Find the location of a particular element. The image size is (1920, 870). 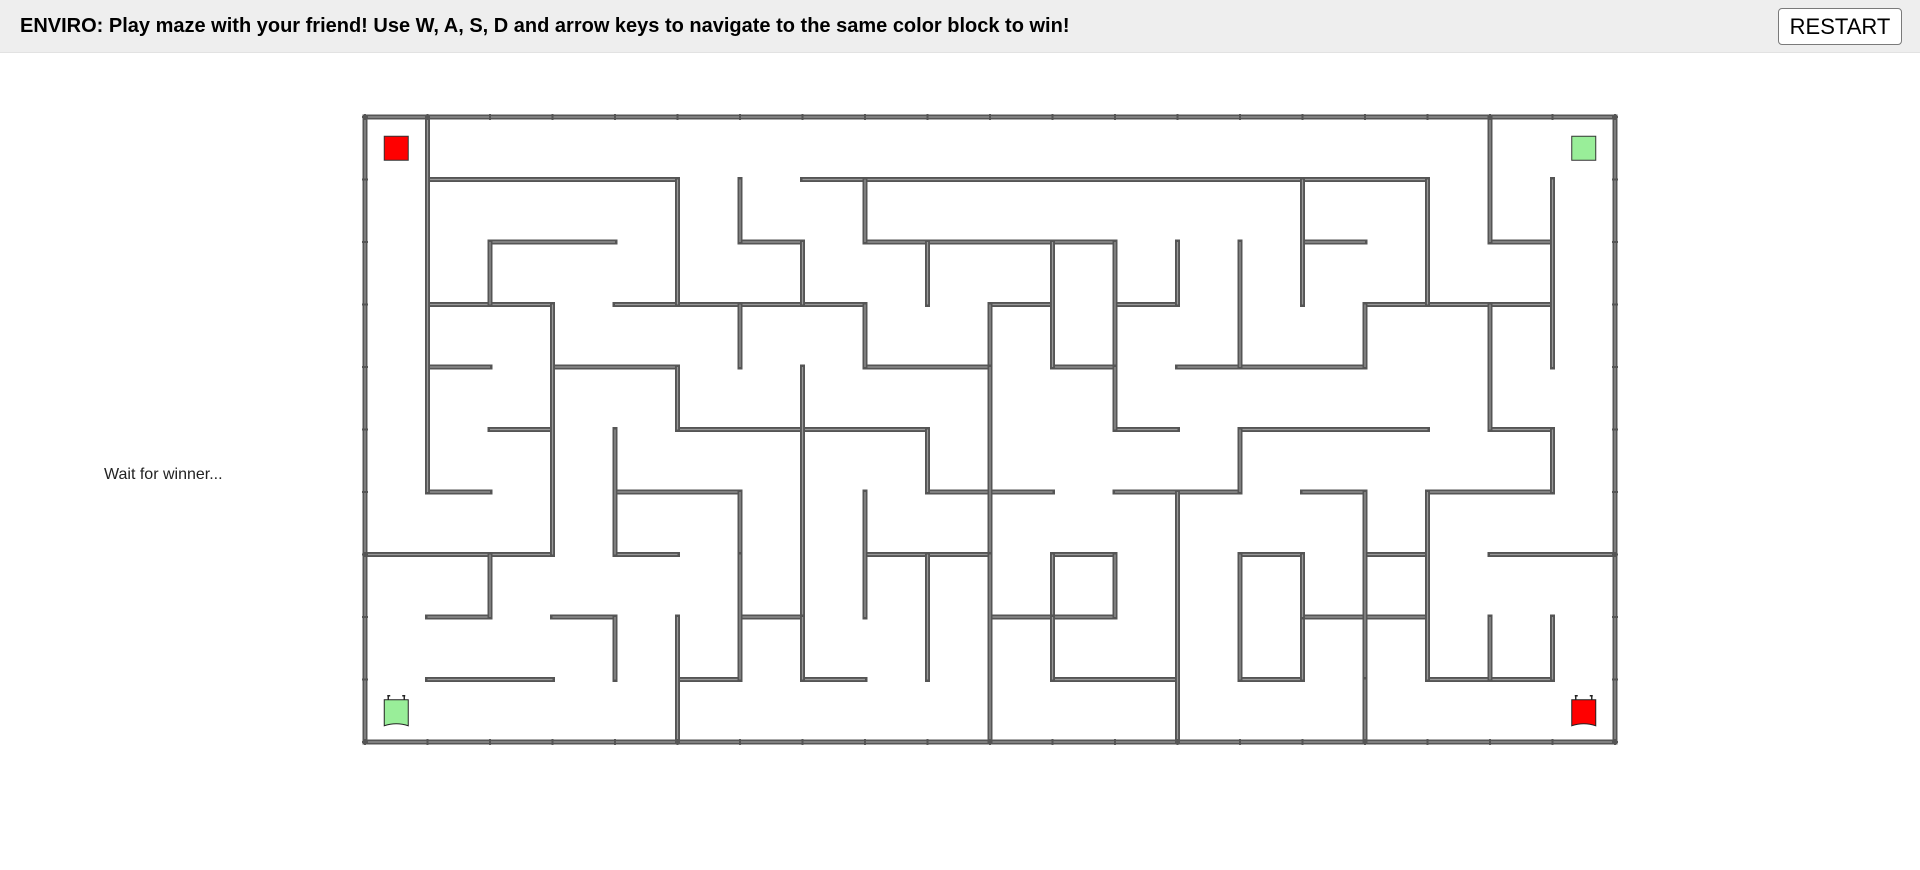

green-player-token is located at coordinates (396, 711).